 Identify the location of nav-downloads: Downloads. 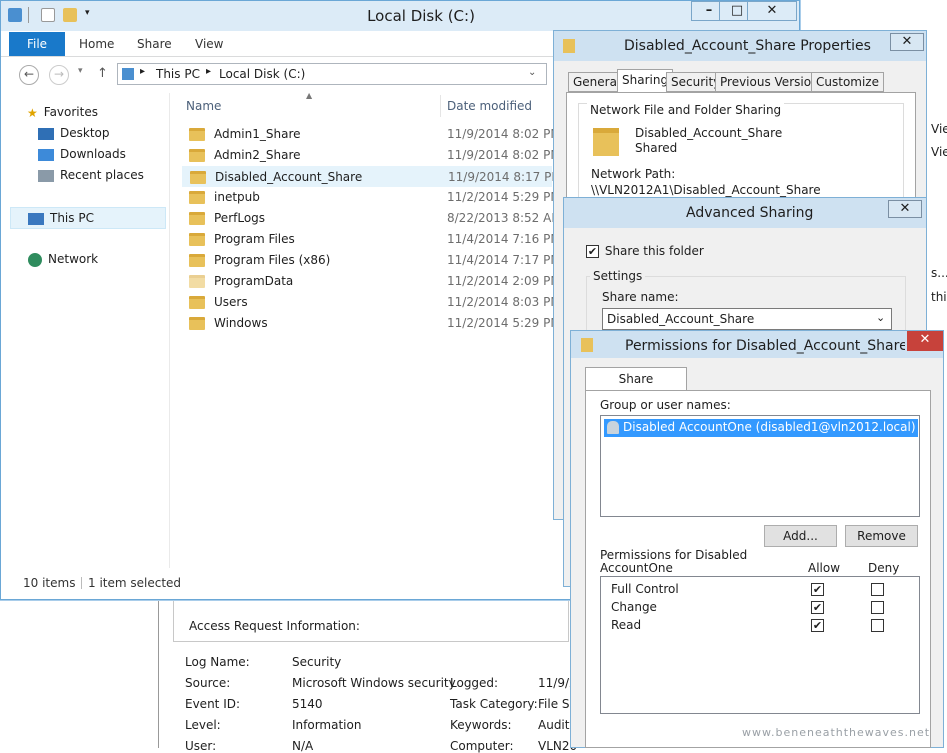
(82, 154).